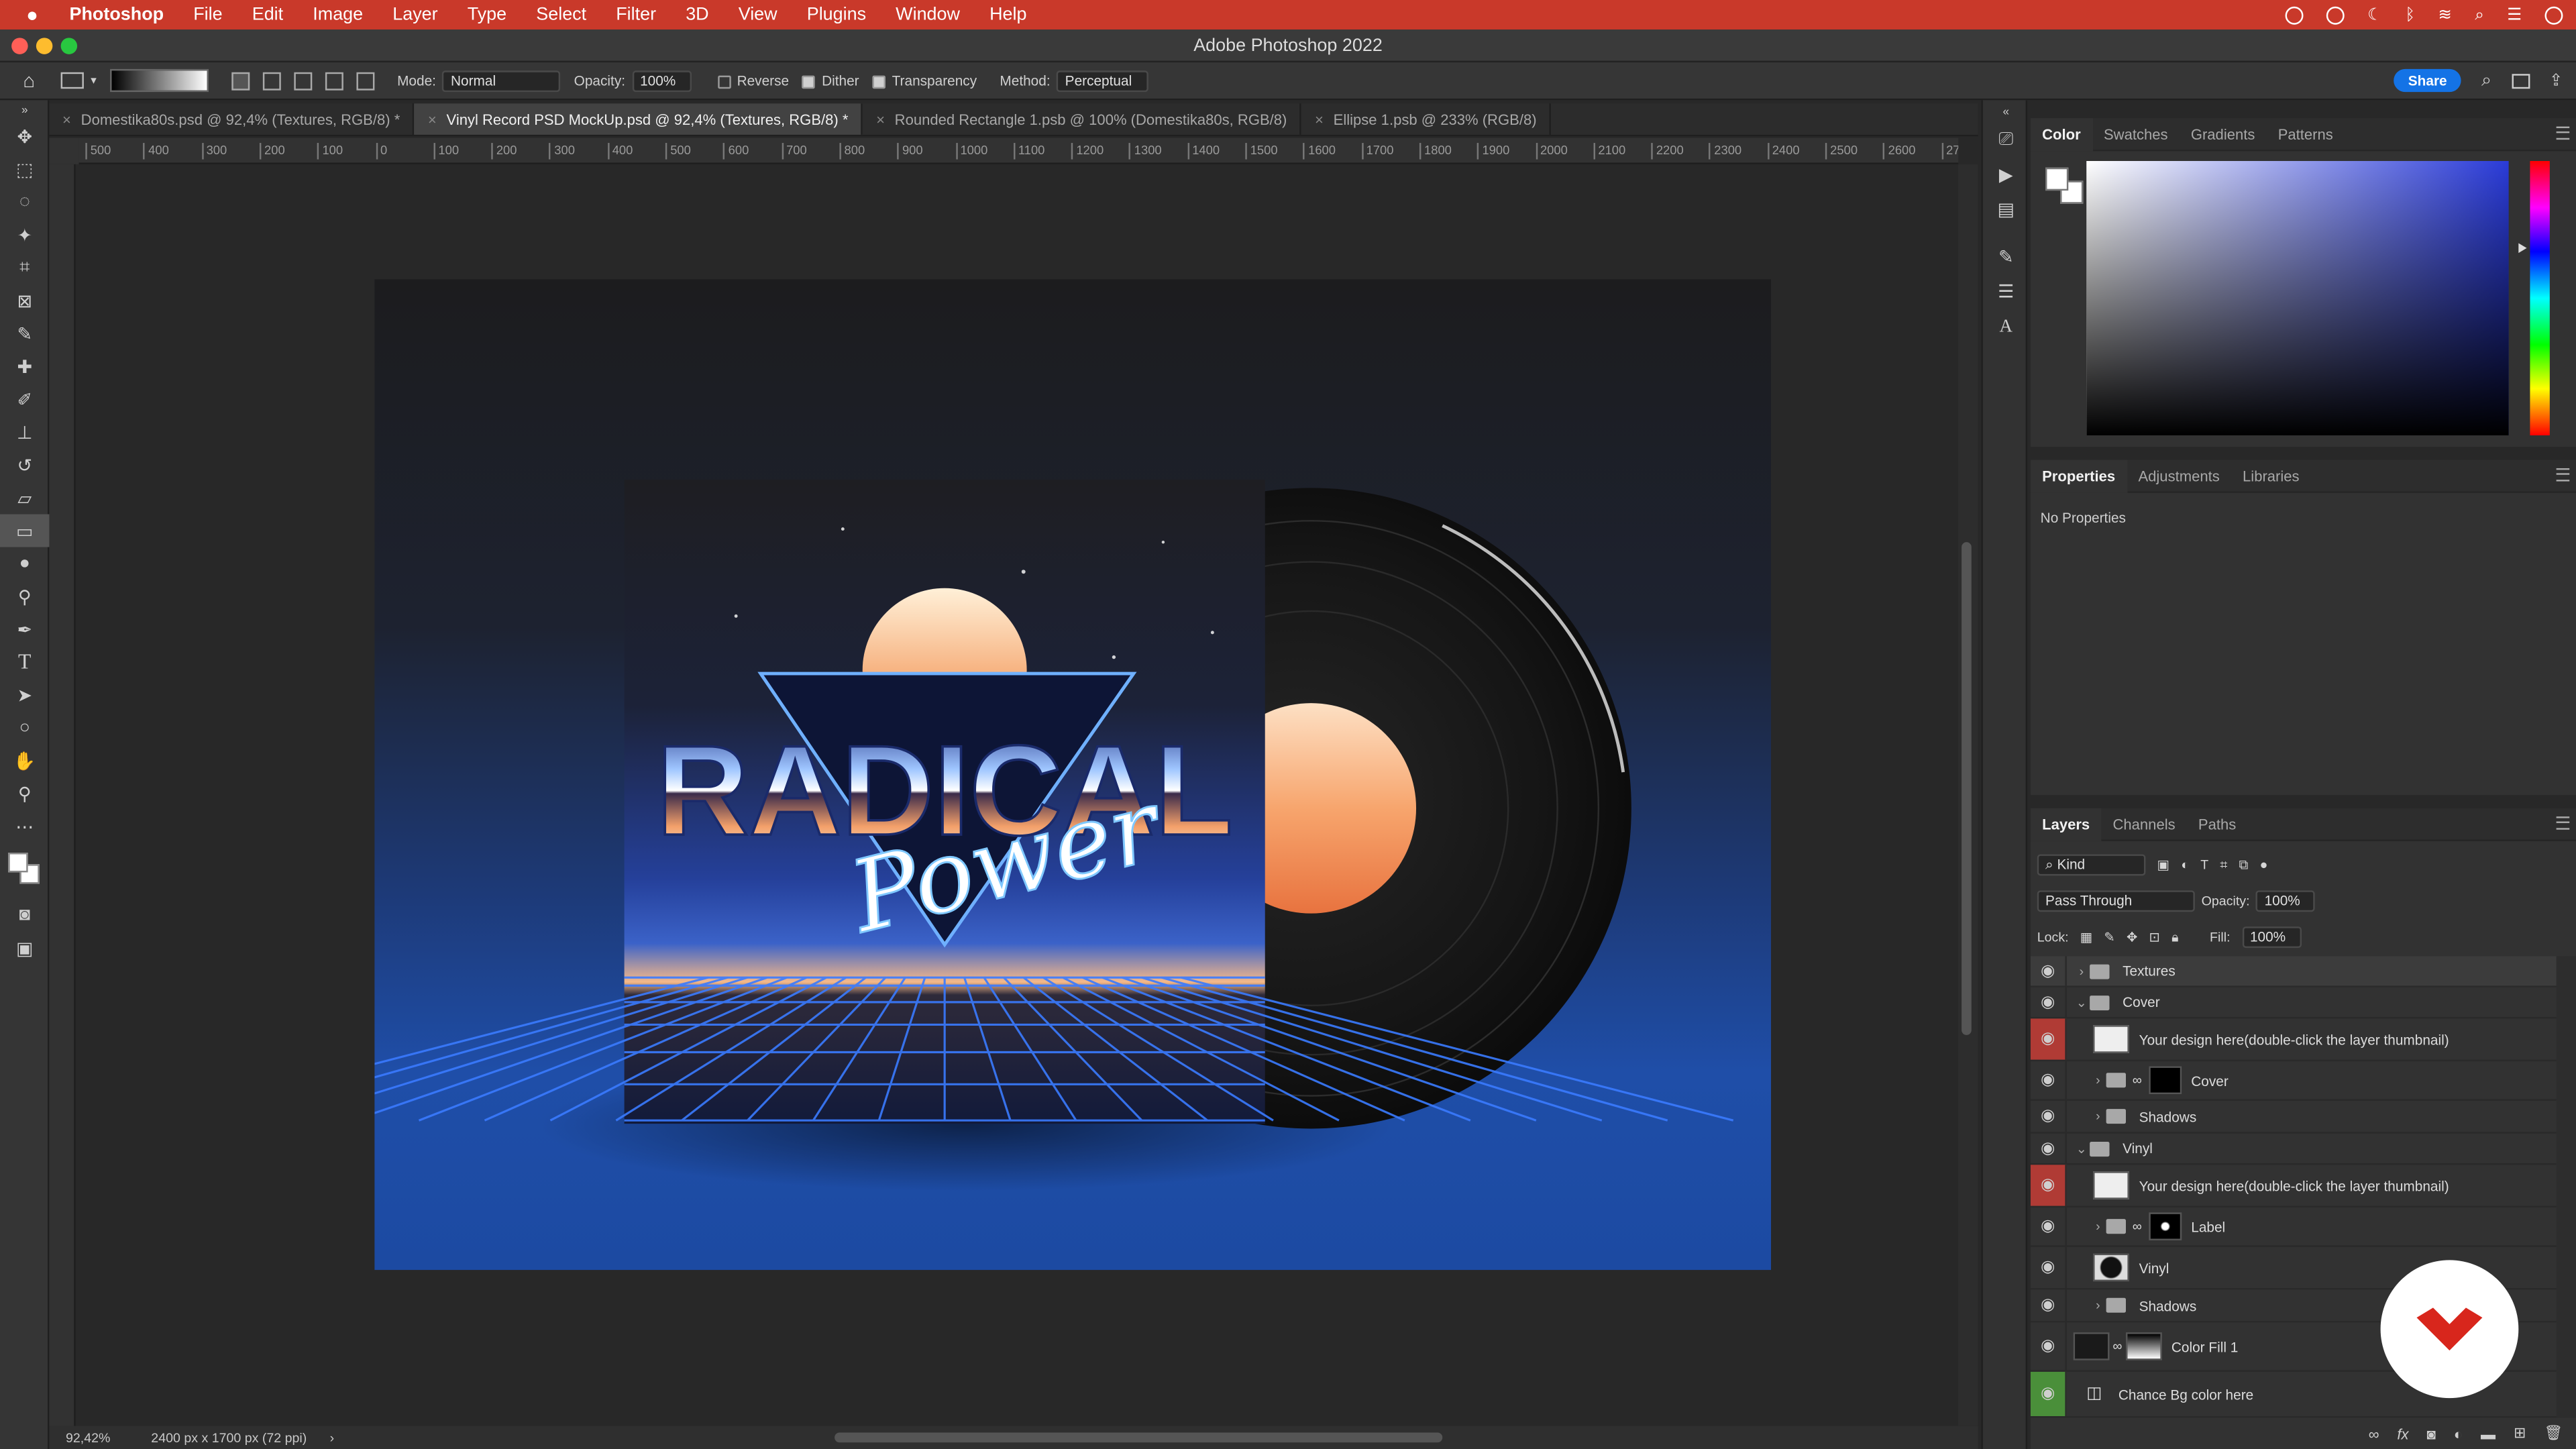 This screenshot has width=2576, height=1449. What do you see at coordinates (2306, 133) in the screenshot?
I see `tab-patterns: Patterns` at bounding box center [2306, 133].